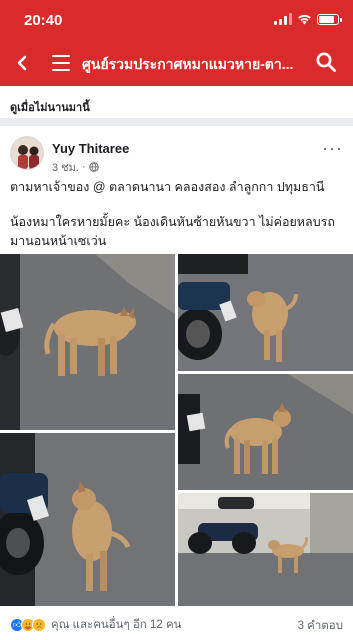 The width and height of the screenshot is (353, 640). Describe the element at coordinates (332, 148) in the screenshot. I see `post-more-options-button: ···` at that location.